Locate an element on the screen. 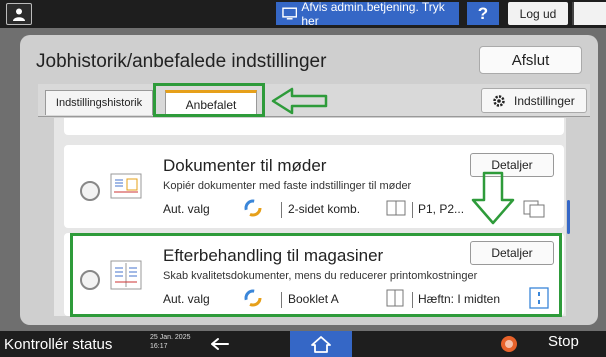  check-status-button: Kontrollér status is located at coordinates (70, 344).